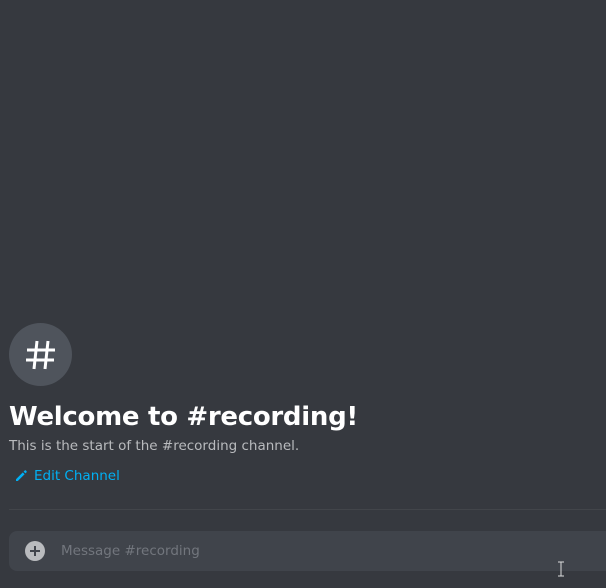 This screenshot has height=588, width=606. I want to click on welcome-title: Welcome to #recording!, so click(183, 417).